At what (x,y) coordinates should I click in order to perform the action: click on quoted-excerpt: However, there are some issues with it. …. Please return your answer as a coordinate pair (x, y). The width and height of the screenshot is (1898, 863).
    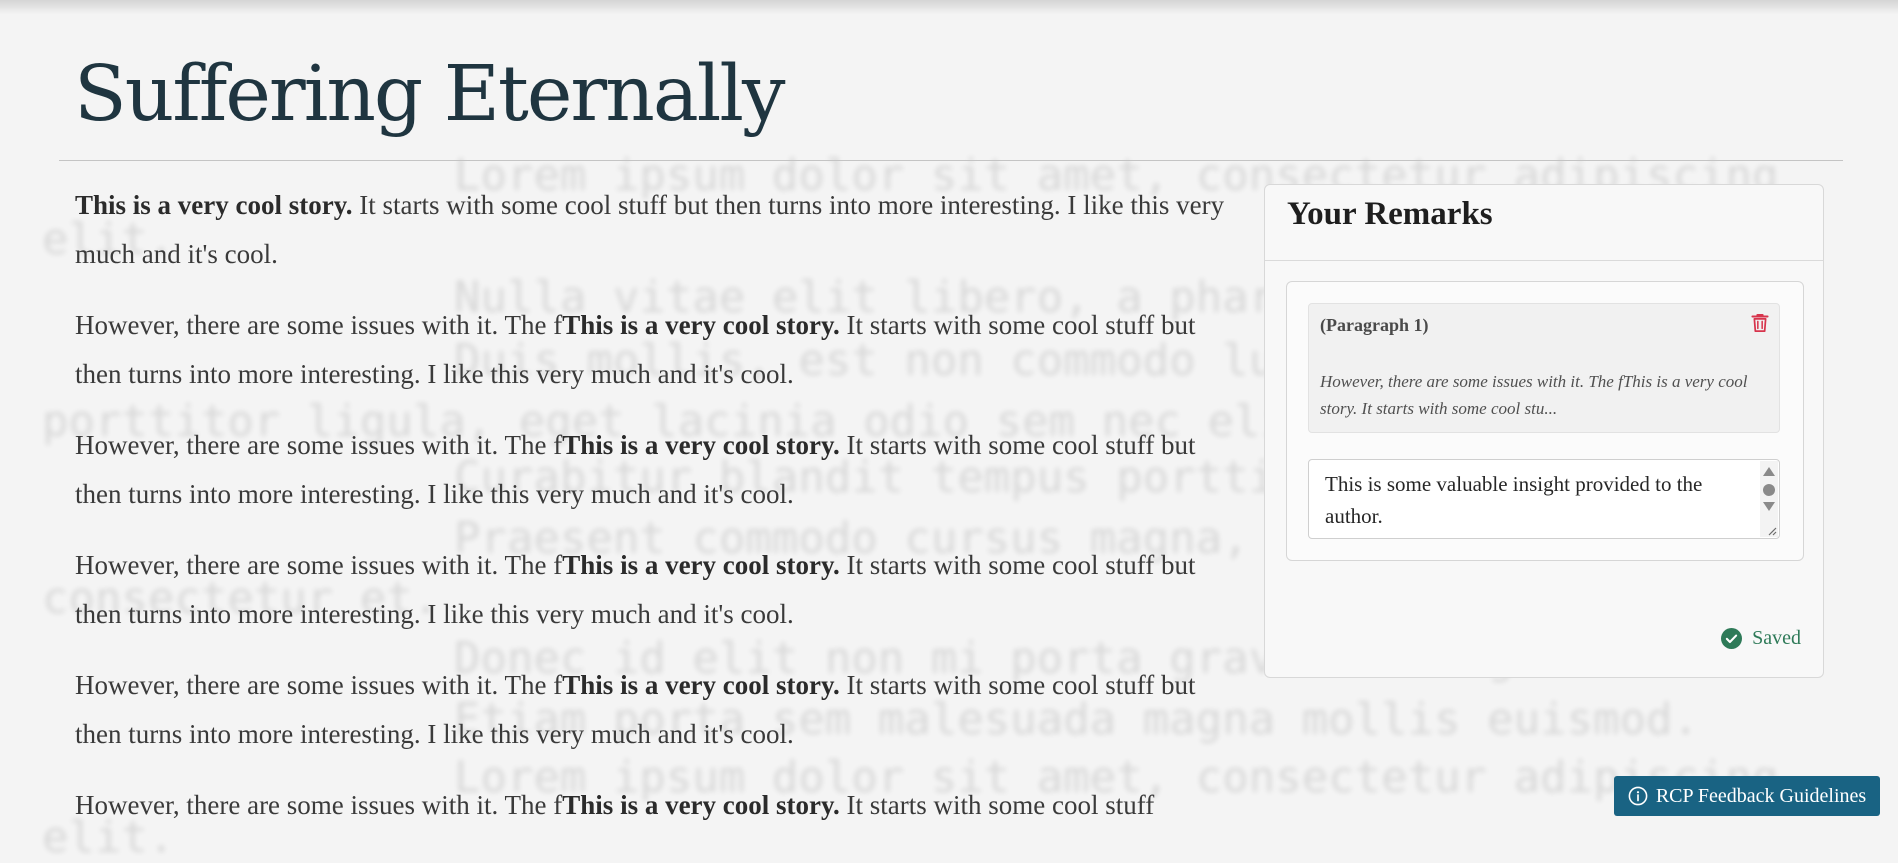
    Looking at the image, I should click on (1534, 395).